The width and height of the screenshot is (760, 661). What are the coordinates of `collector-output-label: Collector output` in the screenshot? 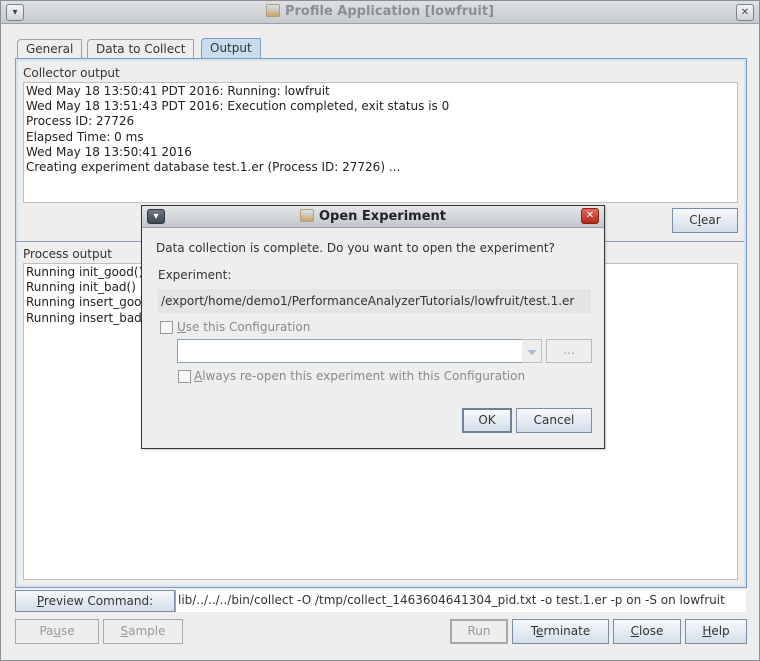 It's located at (71, 73).